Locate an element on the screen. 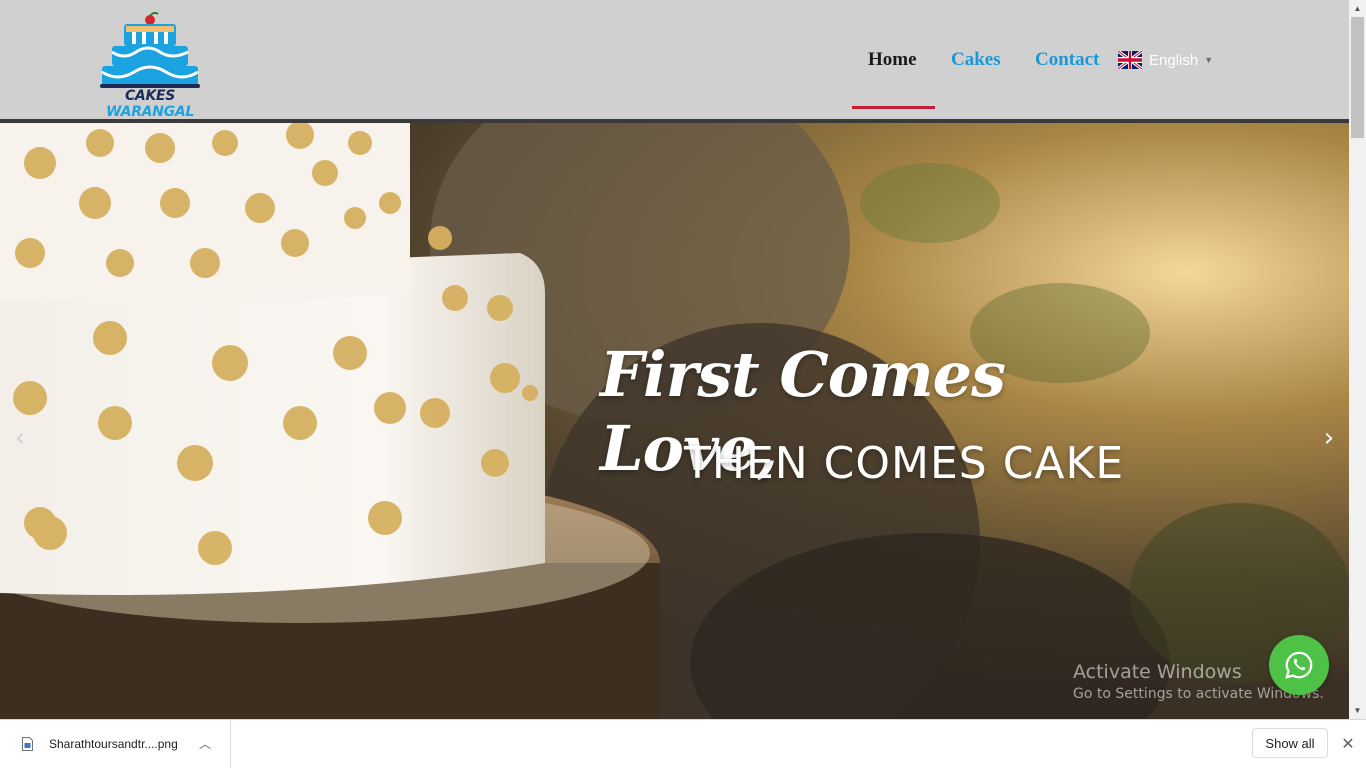 The width and height of the screenshot is (1366, 768). logo-word-cakes: CAKES is located at coordinates (150, 96).